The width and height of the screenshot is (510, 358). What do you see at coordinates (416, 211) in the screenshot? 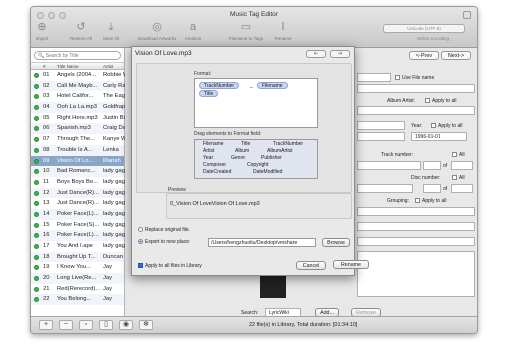
I see `grouping-field` at bounding box center [416, 211].